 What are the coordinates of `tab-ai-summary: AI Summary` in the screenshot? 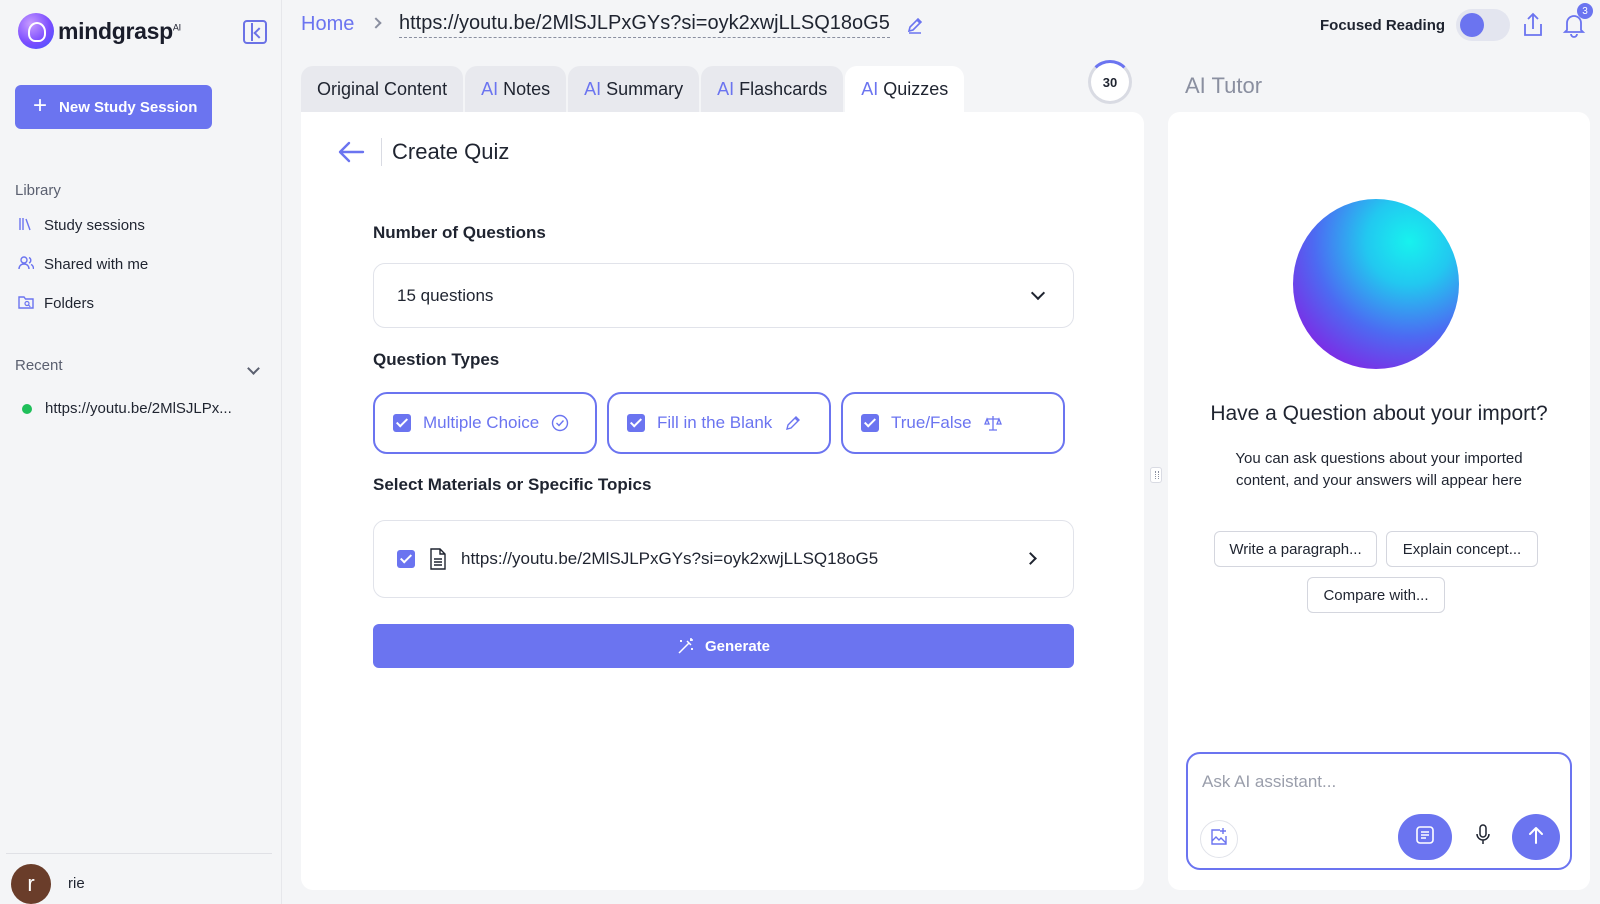 It's located at (634, 89).